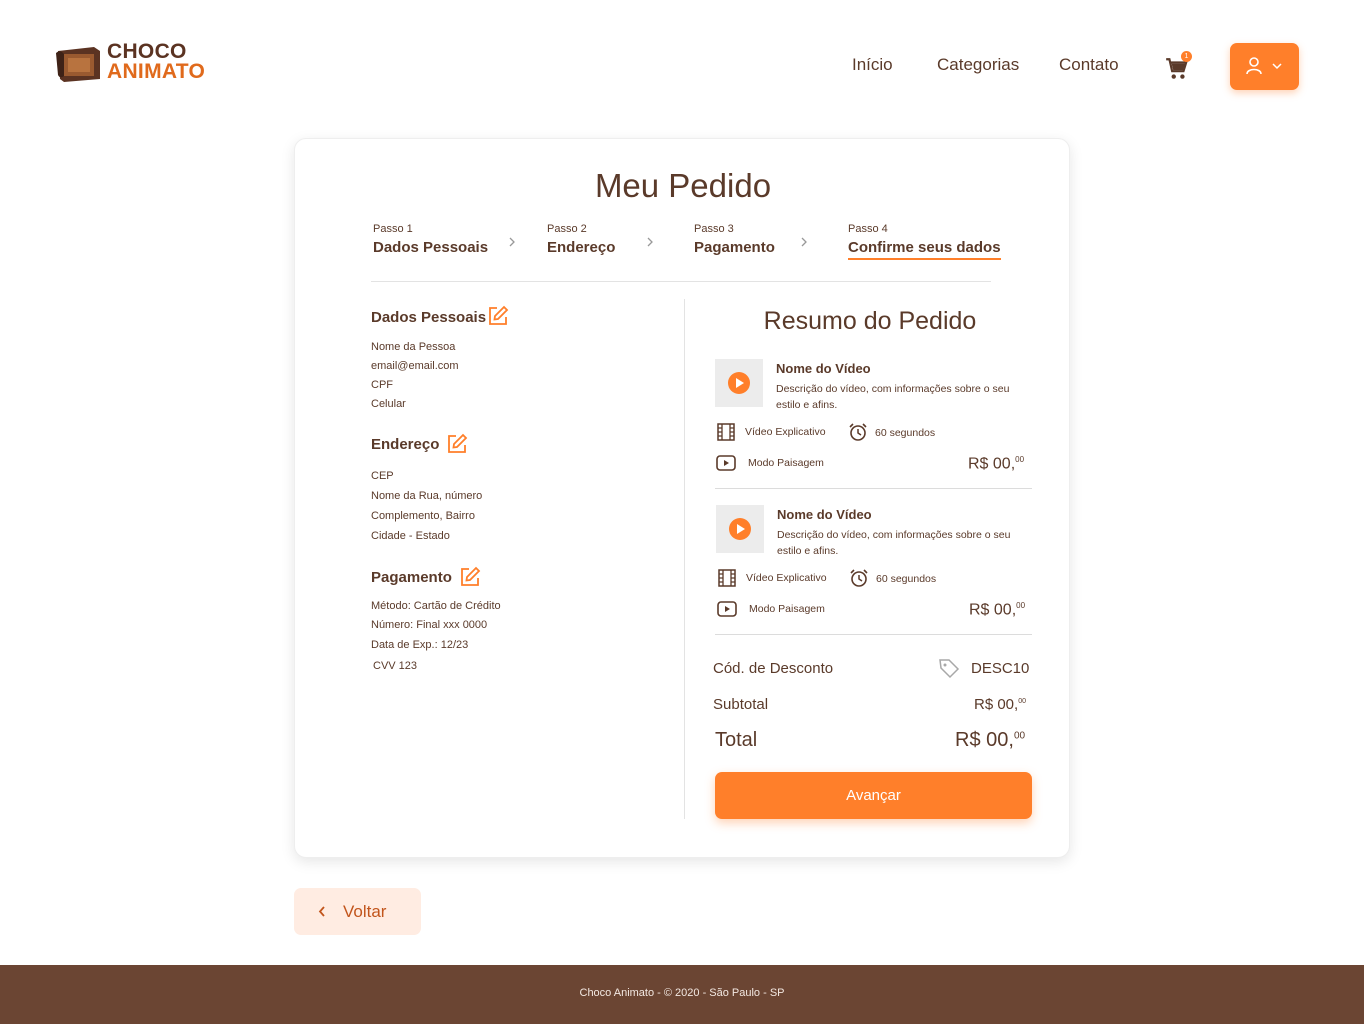  Describe the element at coordinates (734, 239) in the screenshot. I see `step-3: Passo 3 Pagamento` at that location.